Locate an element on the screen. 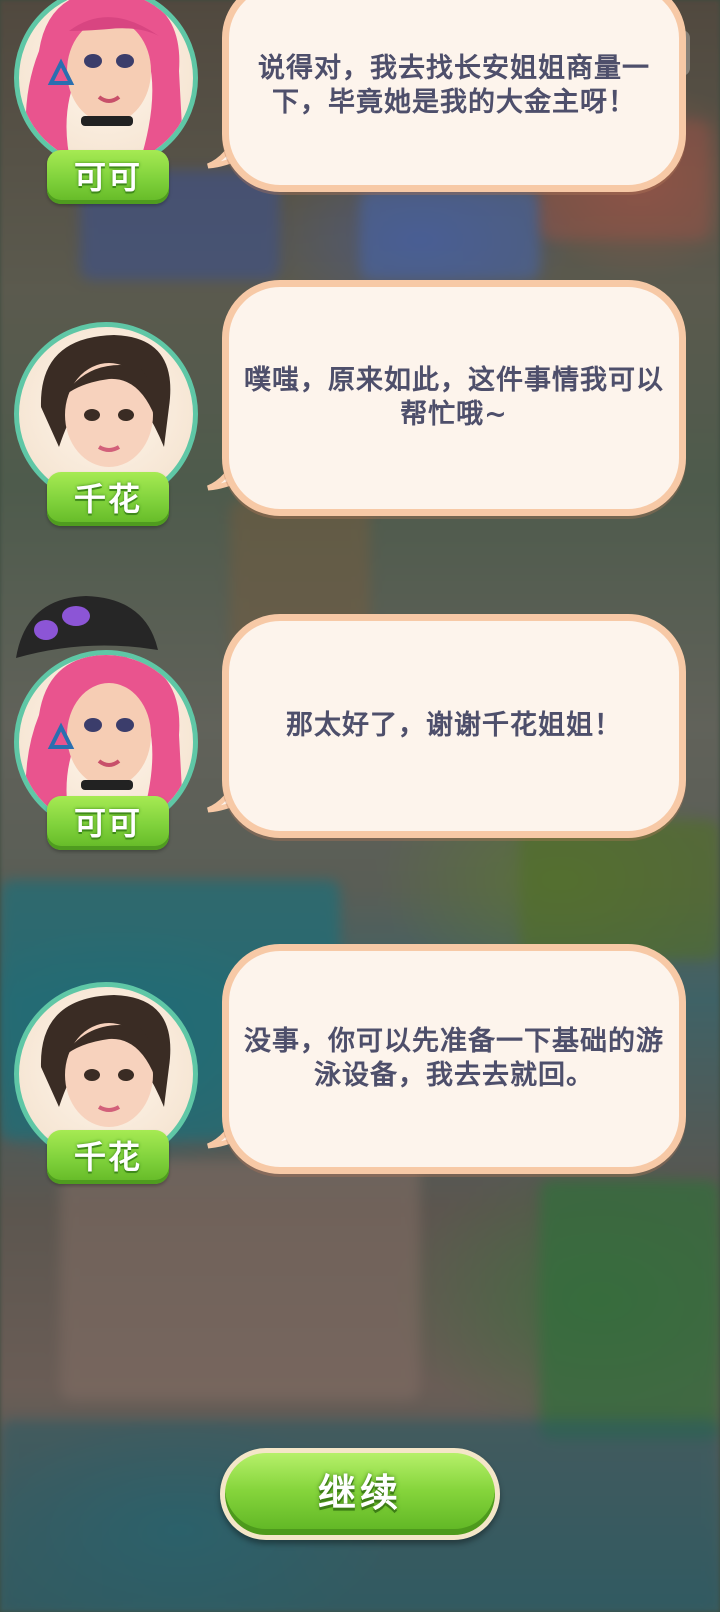  dialogue-text: 噗嗤，原来如此，这件事情我可以帮忙哦~ is located at coordinates (454, 397).